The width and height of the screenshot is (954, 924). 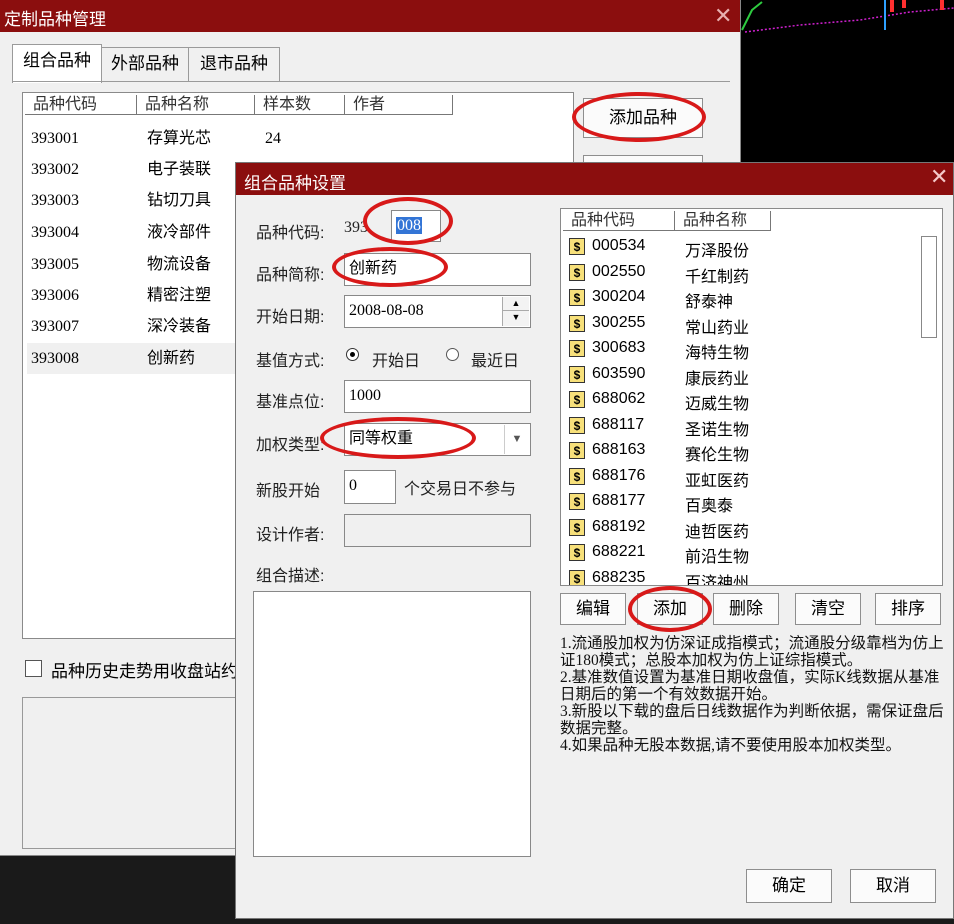 What do you see at coordinates (750, 686) in the screenshot?
I see `note-2: 2.基准数值设置为基准日期收盘值，实际K线数据从基准日期后的第一个有效数据开始。` at bounding box center [750, 686].